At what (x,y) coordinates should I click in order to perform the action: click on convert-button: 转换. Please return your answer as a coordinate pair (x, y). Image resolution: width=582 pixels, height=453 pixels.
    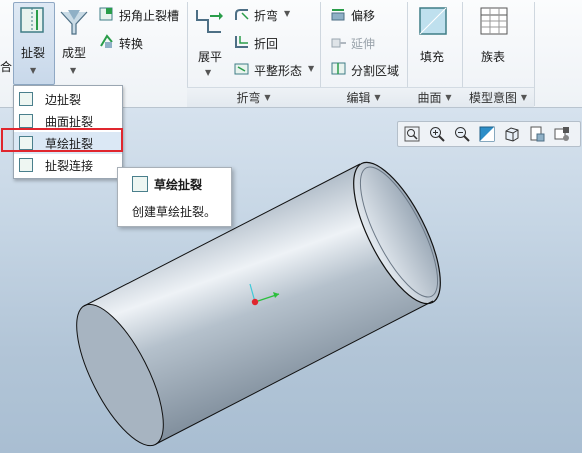
    Looking at the image, I should click on (131, 43).